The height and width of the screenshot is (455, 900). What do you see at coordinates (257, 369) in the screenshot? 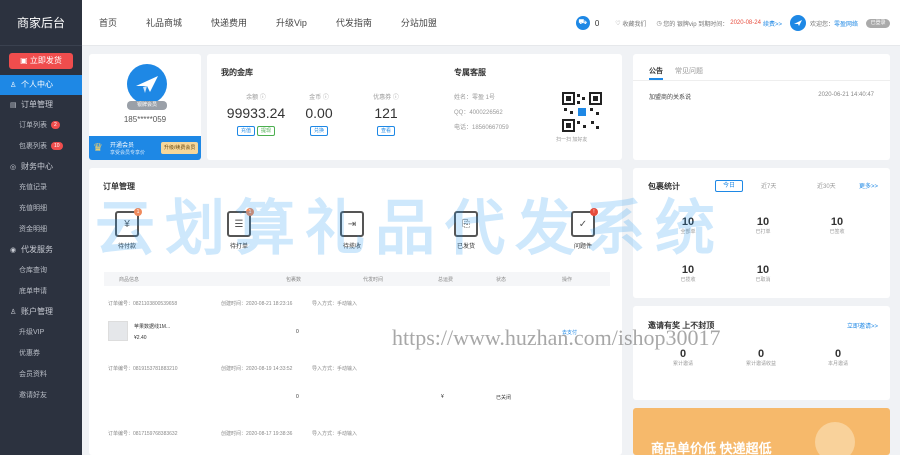
I see `order-created-time: 创建时间：2020-08-19 14:33:52` at bounding box center [257, 369].